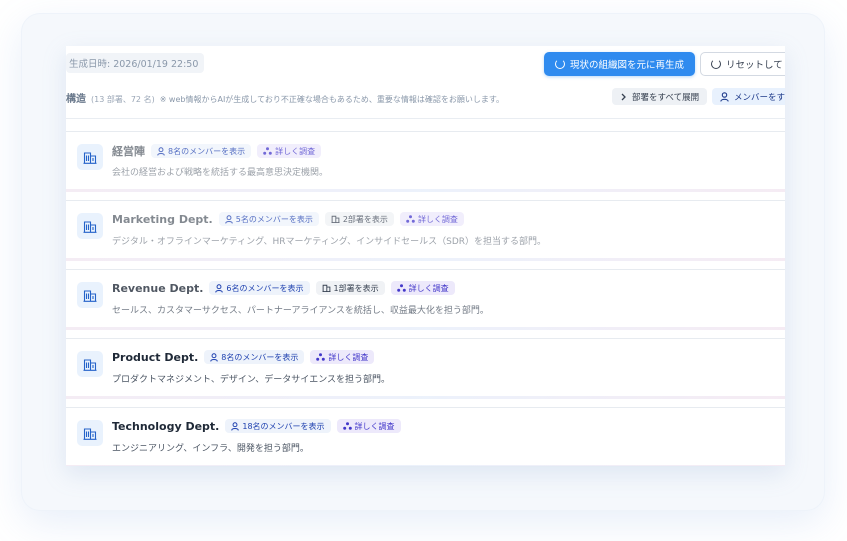  Describe the element at coordinates (626, 65) in the screenshot. I see `regenerate-label: 現状の組織図を元に再生成` at that location.